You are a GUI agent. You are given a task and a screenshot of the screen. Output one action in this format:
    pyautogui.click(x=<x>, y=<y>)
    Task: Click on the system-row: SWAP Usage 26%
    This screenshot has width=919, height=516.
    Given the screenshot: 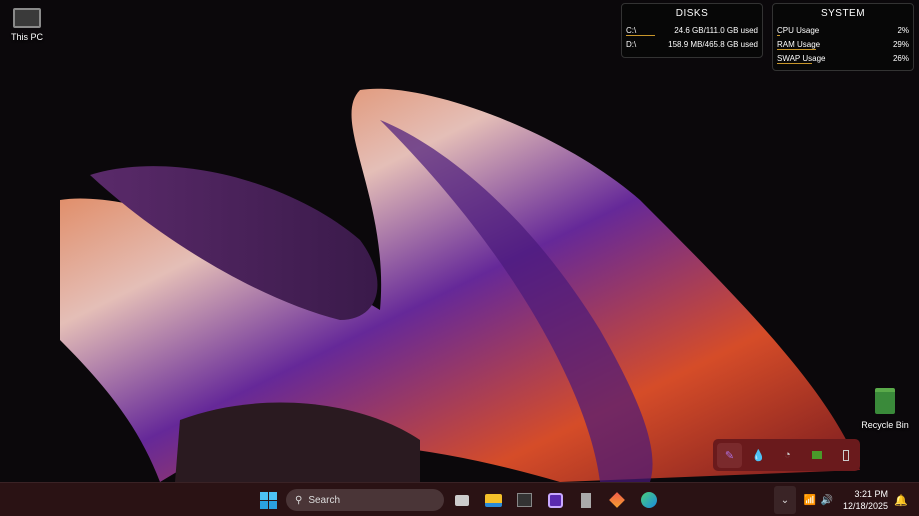 What is the action you would take?
    pyautogui.click(x=843, y=58)
    